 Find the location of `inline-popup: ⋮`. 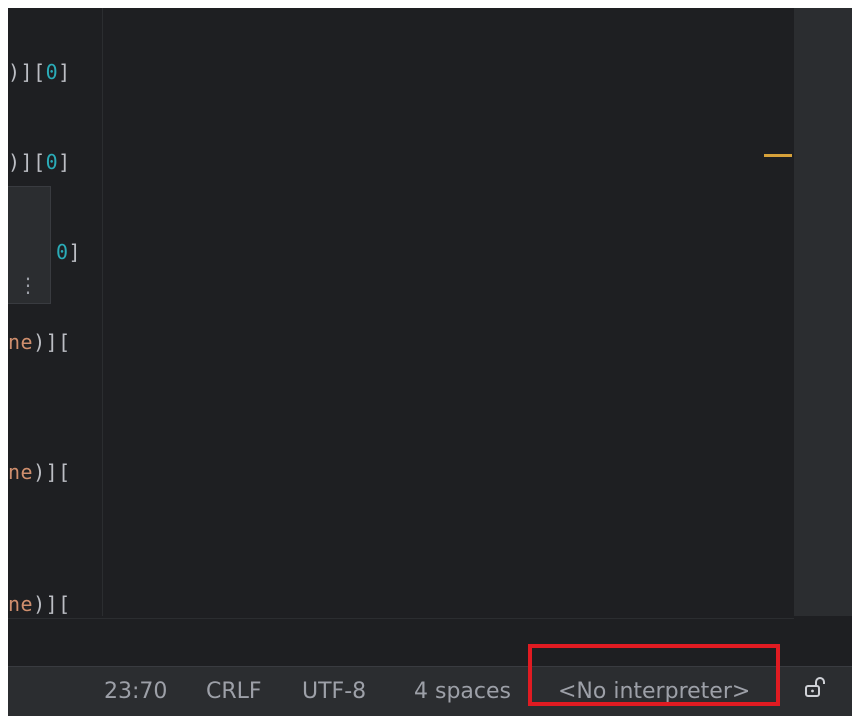

inline-popup: ⋮ is located at coordinates (29, 245).